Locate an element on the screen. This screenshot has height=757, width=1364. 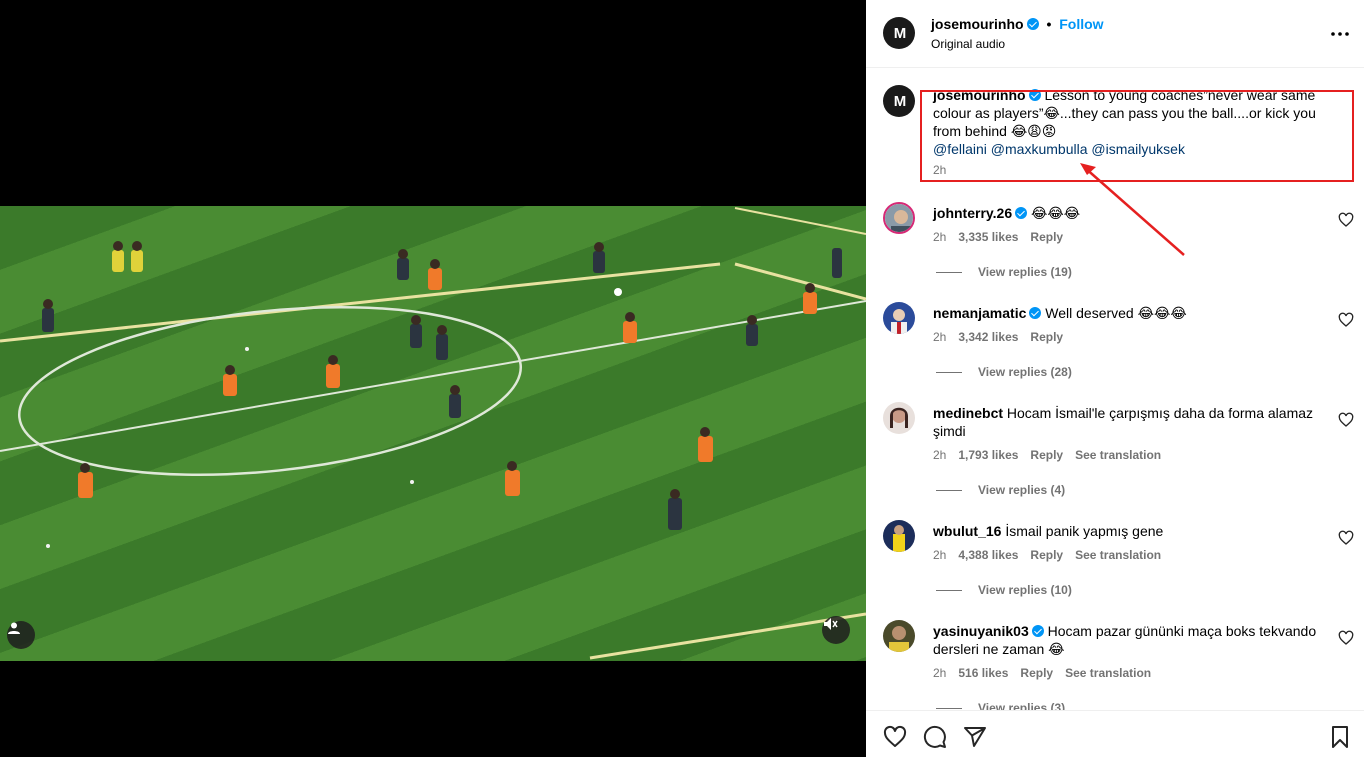
comment-likes: 3,335 likes is located at coordinates (988, 237).